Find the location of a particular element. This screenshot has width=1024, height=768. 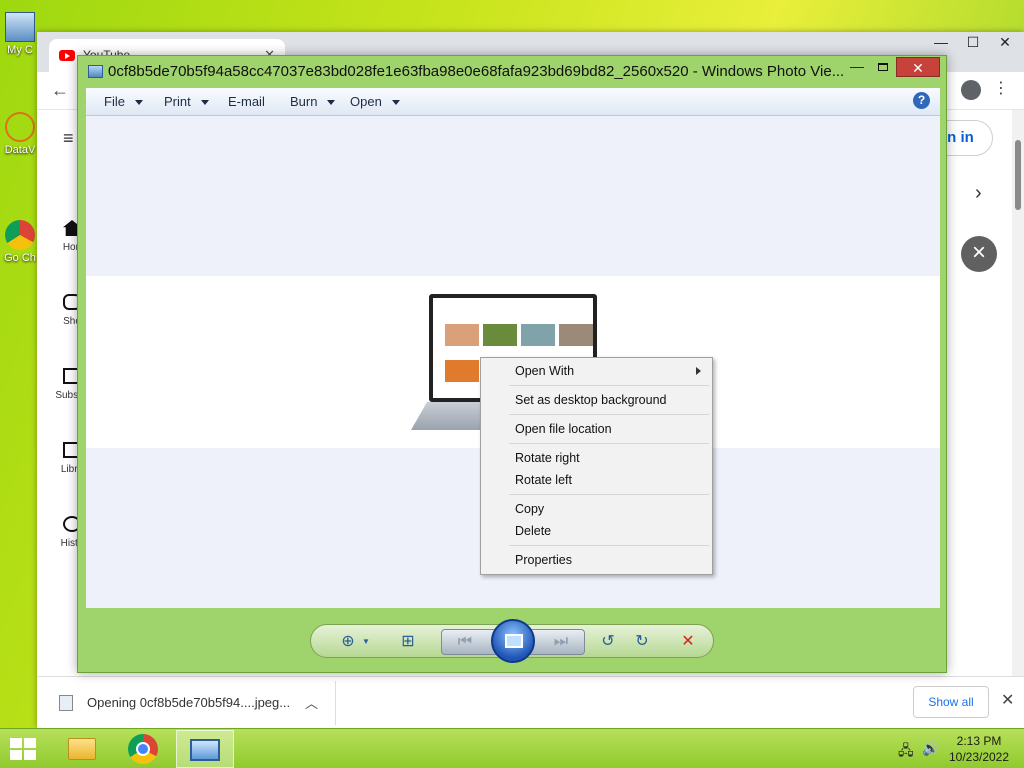

menu-label: Print is located at coordinates (177, 101).